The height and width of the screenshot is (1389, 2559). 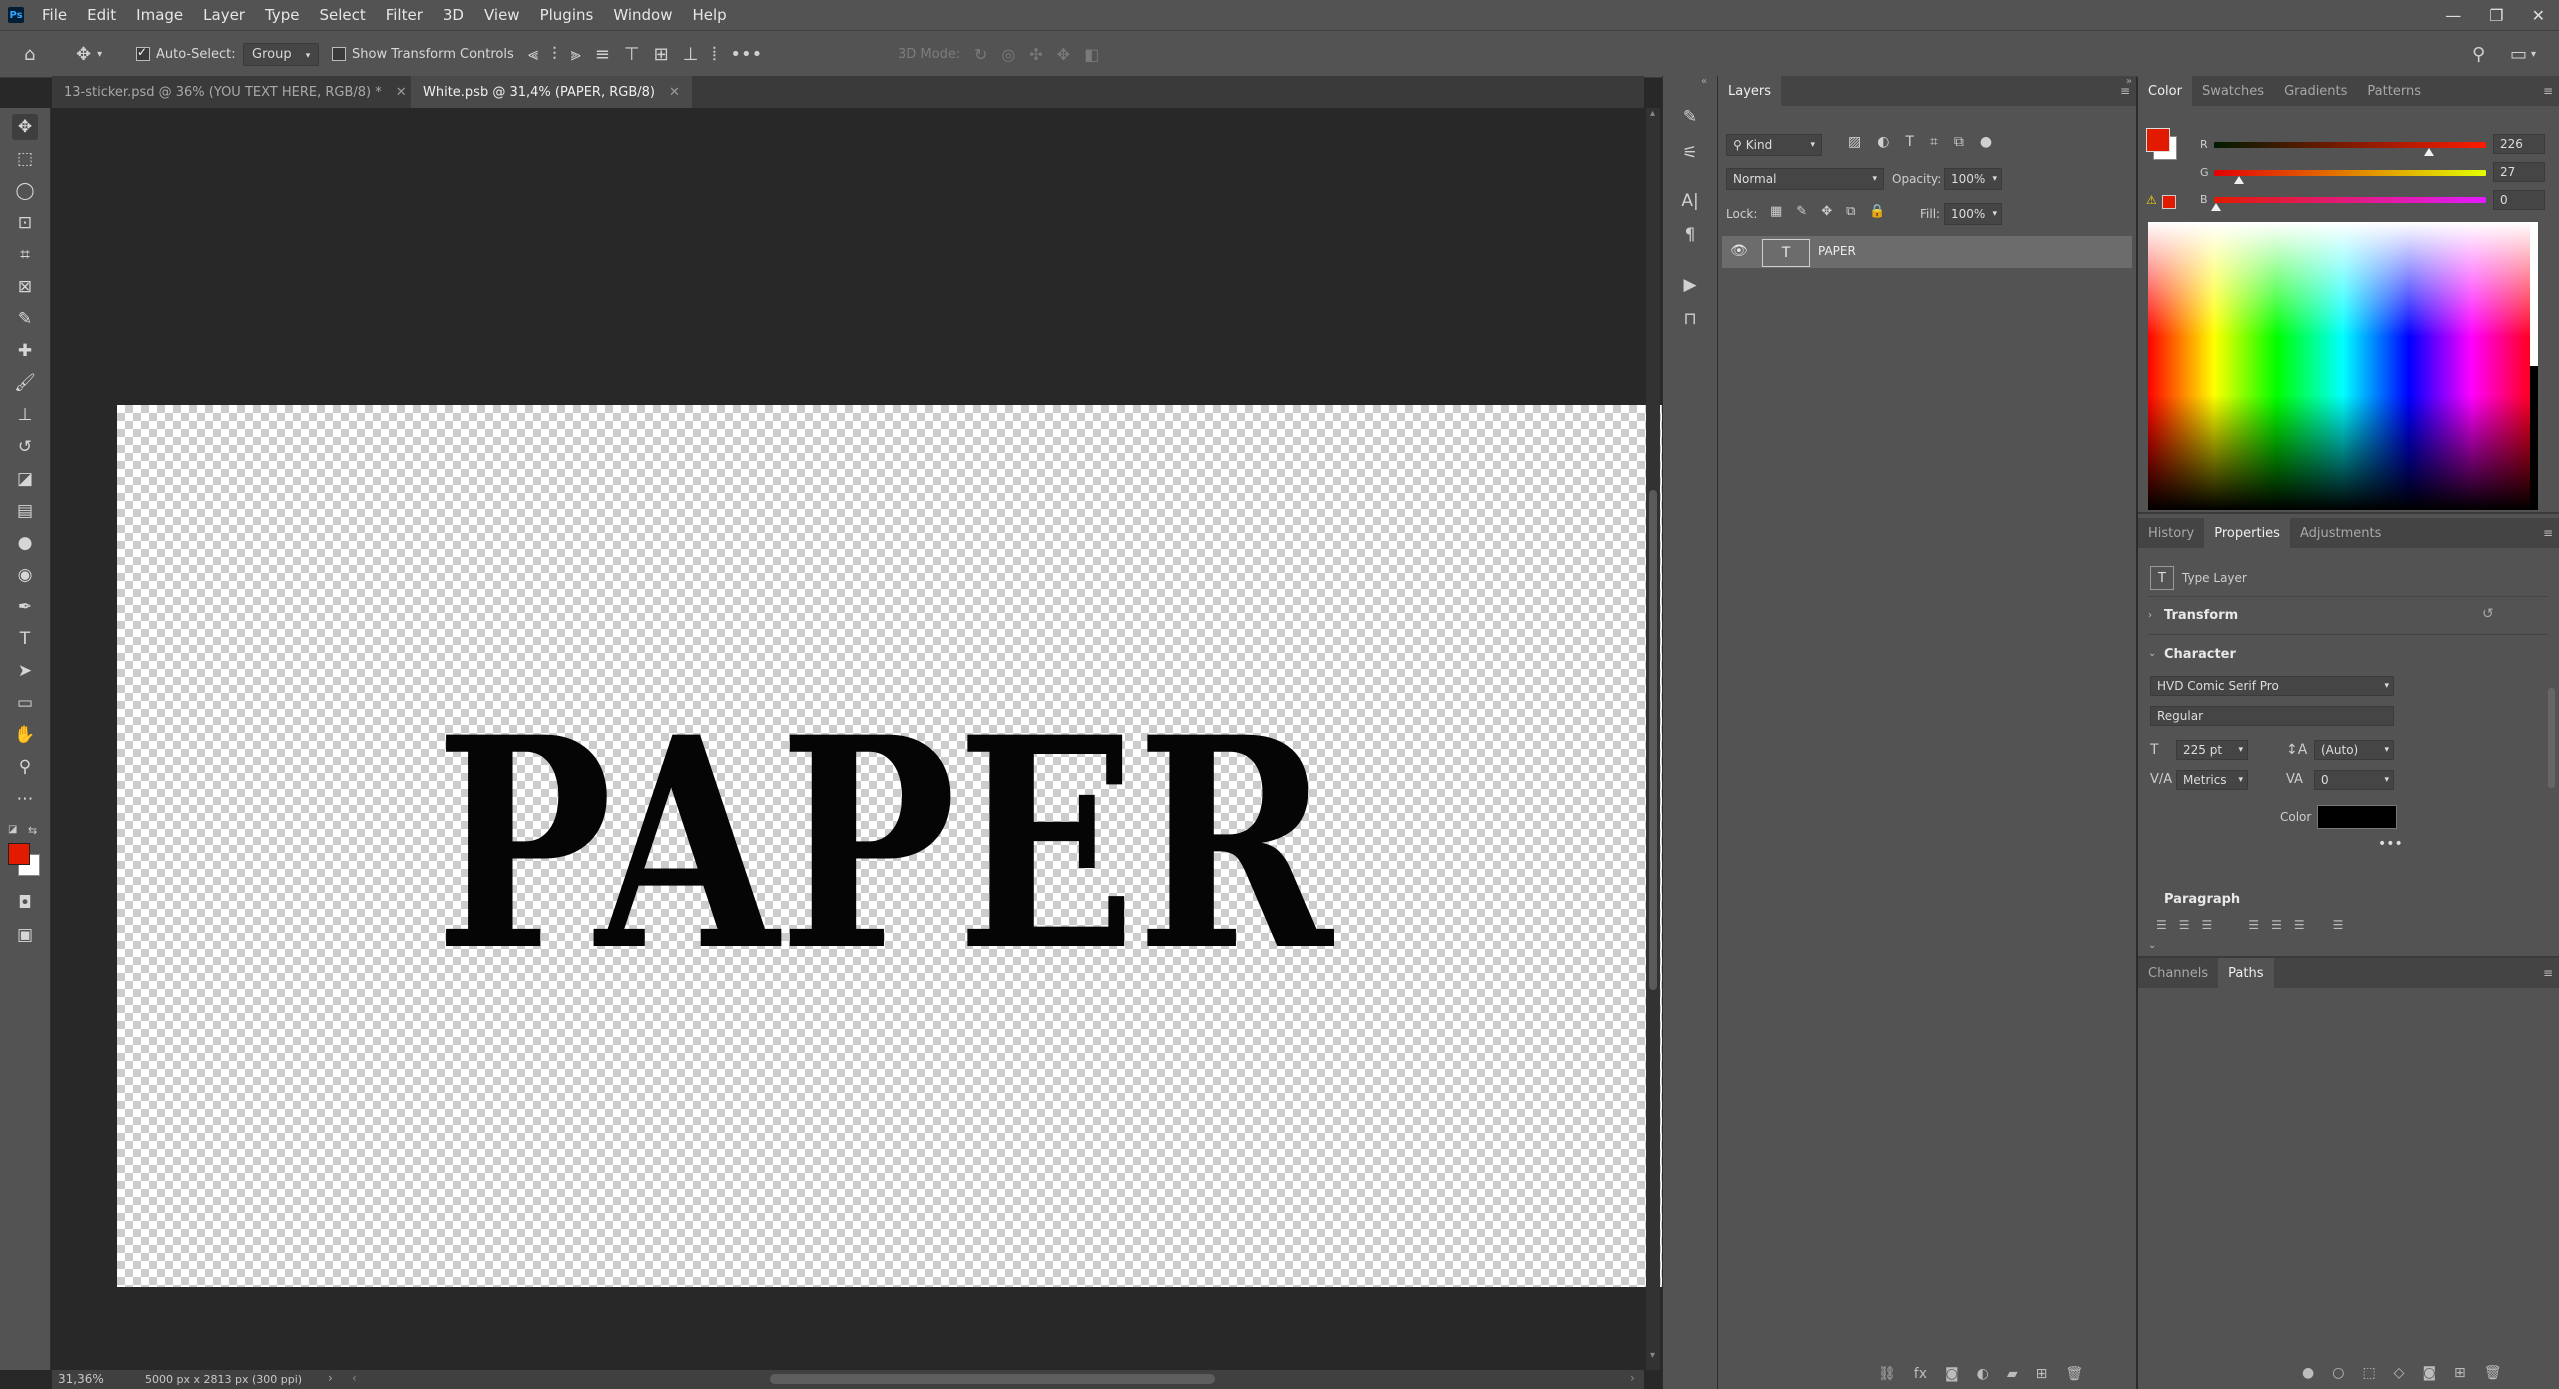 What do you see at coordinates (2200, 654) in the screenshot?
I see `character-section-title: Character` at bounding box center [2200, 654].